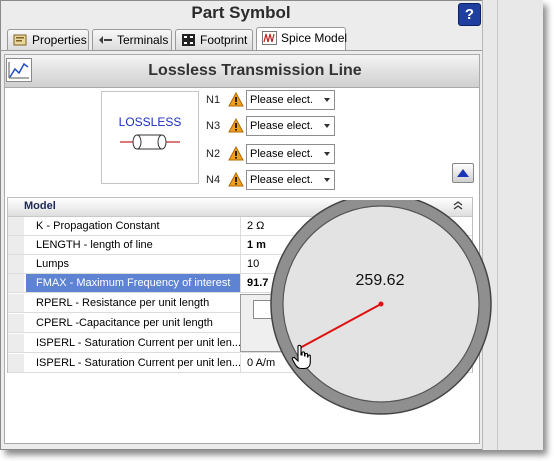  I want to click on arrow-up-icon, so click(463, 173).